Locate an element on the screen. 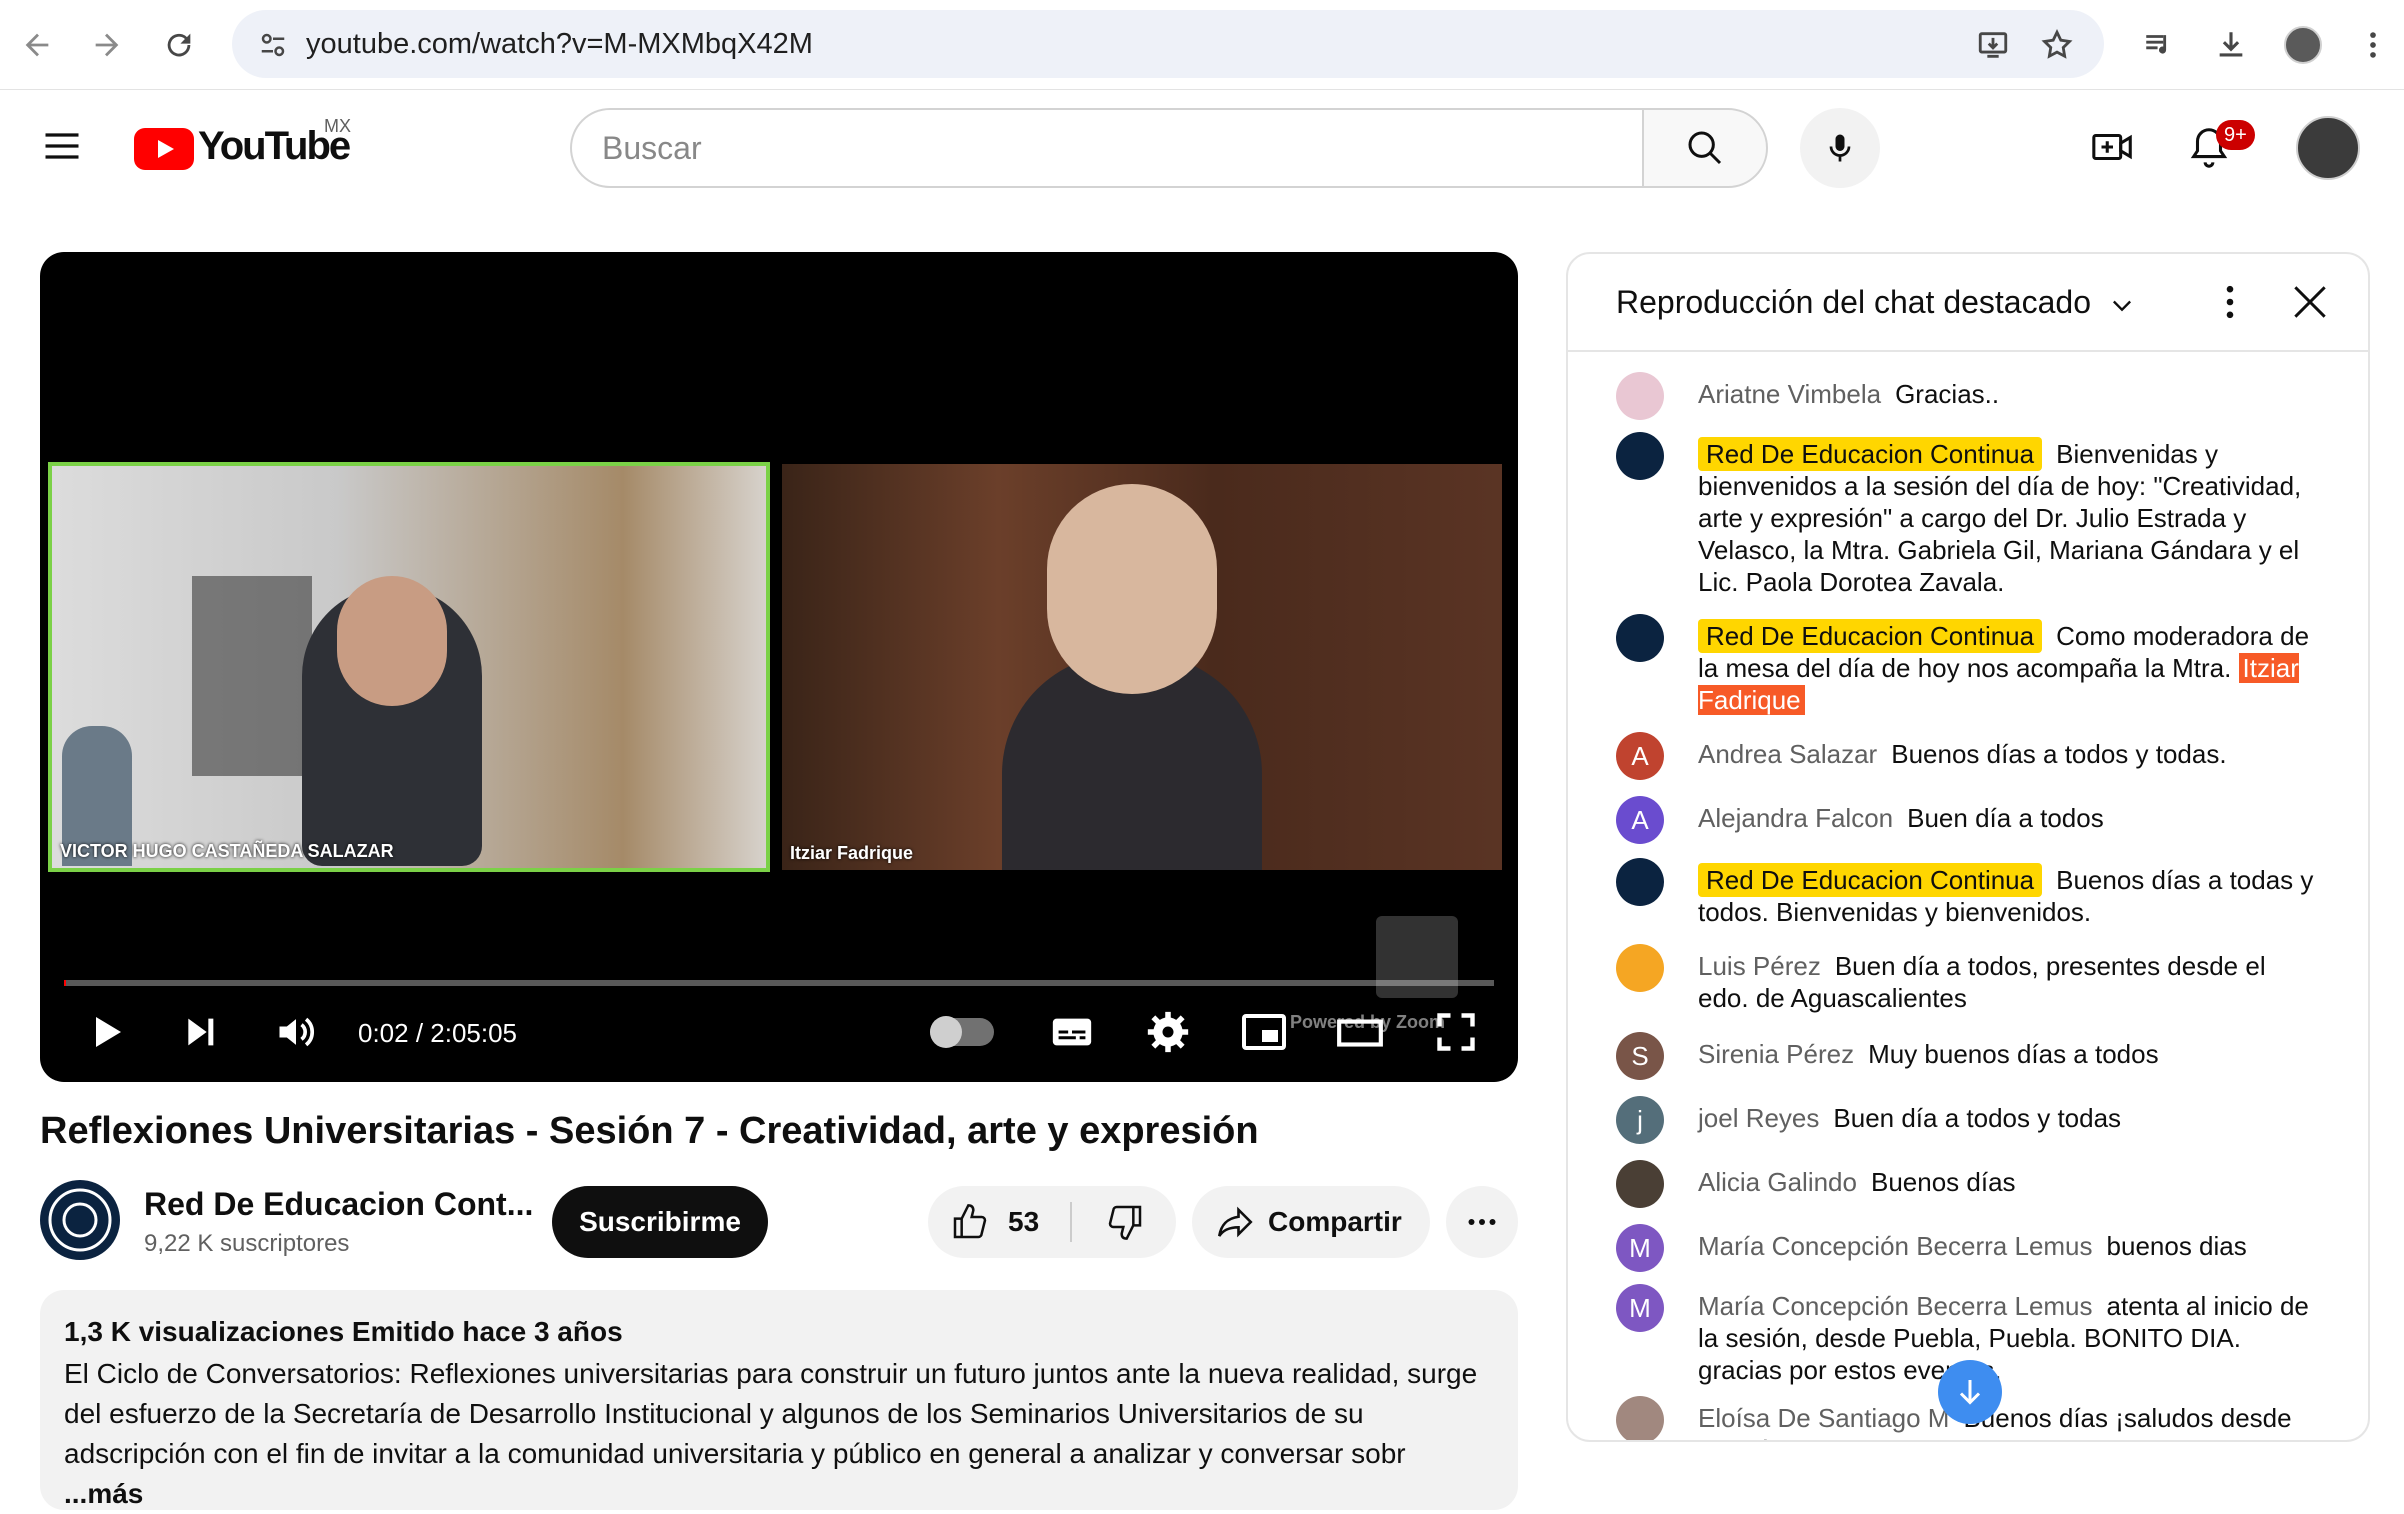 The width and height of the screenshot is (2404, 1514). url-text: youtube.com/watch?v=M-MXMbqX42M is located at coordinates (559, 44).